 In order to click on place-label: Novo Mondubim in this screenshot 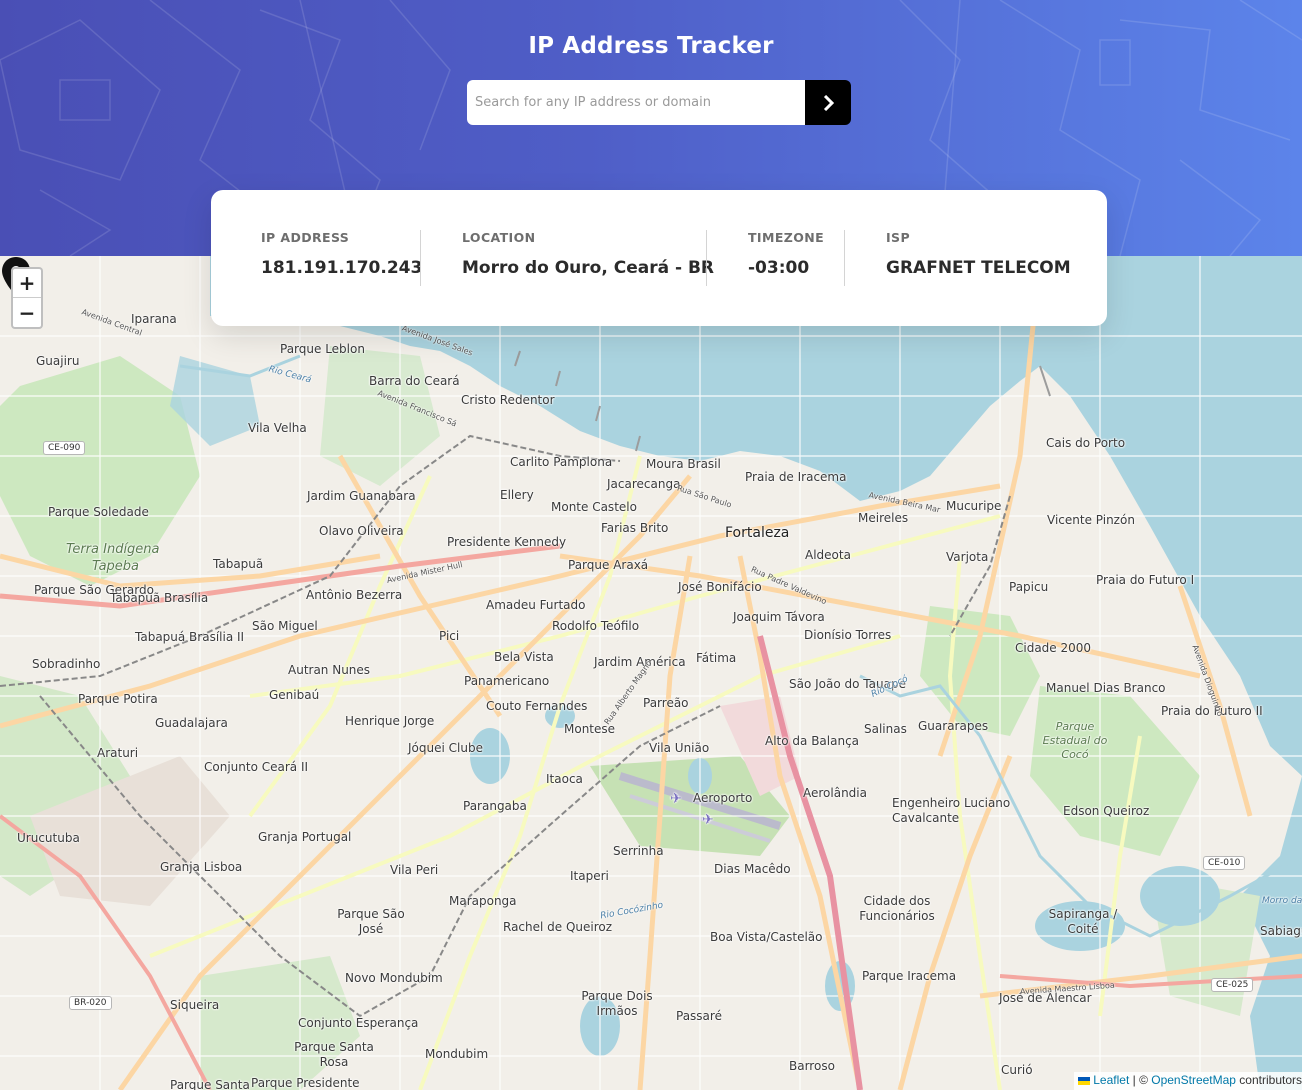, I will do `click(394, 978)`.